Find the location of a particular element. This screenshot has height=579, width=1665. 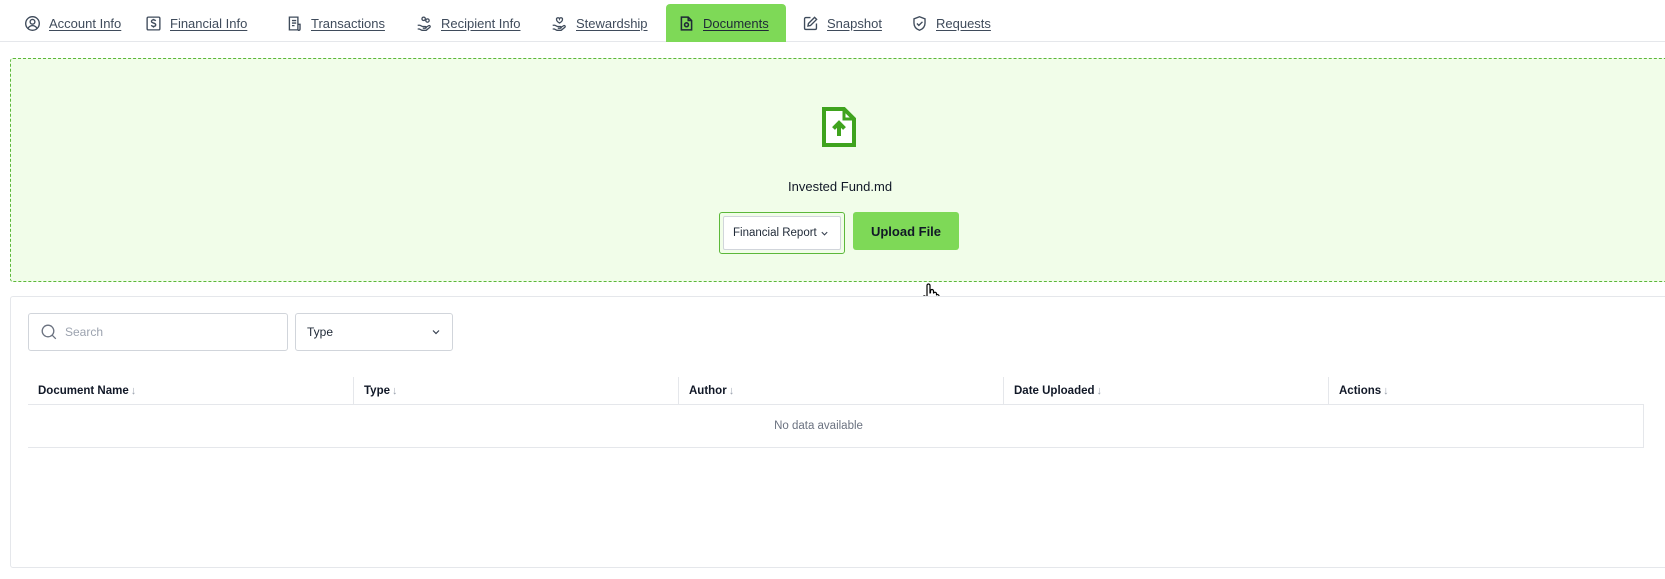

column-header-date-uploaded: Date Uploaded ↓ is located at coordinates (1052, 391).